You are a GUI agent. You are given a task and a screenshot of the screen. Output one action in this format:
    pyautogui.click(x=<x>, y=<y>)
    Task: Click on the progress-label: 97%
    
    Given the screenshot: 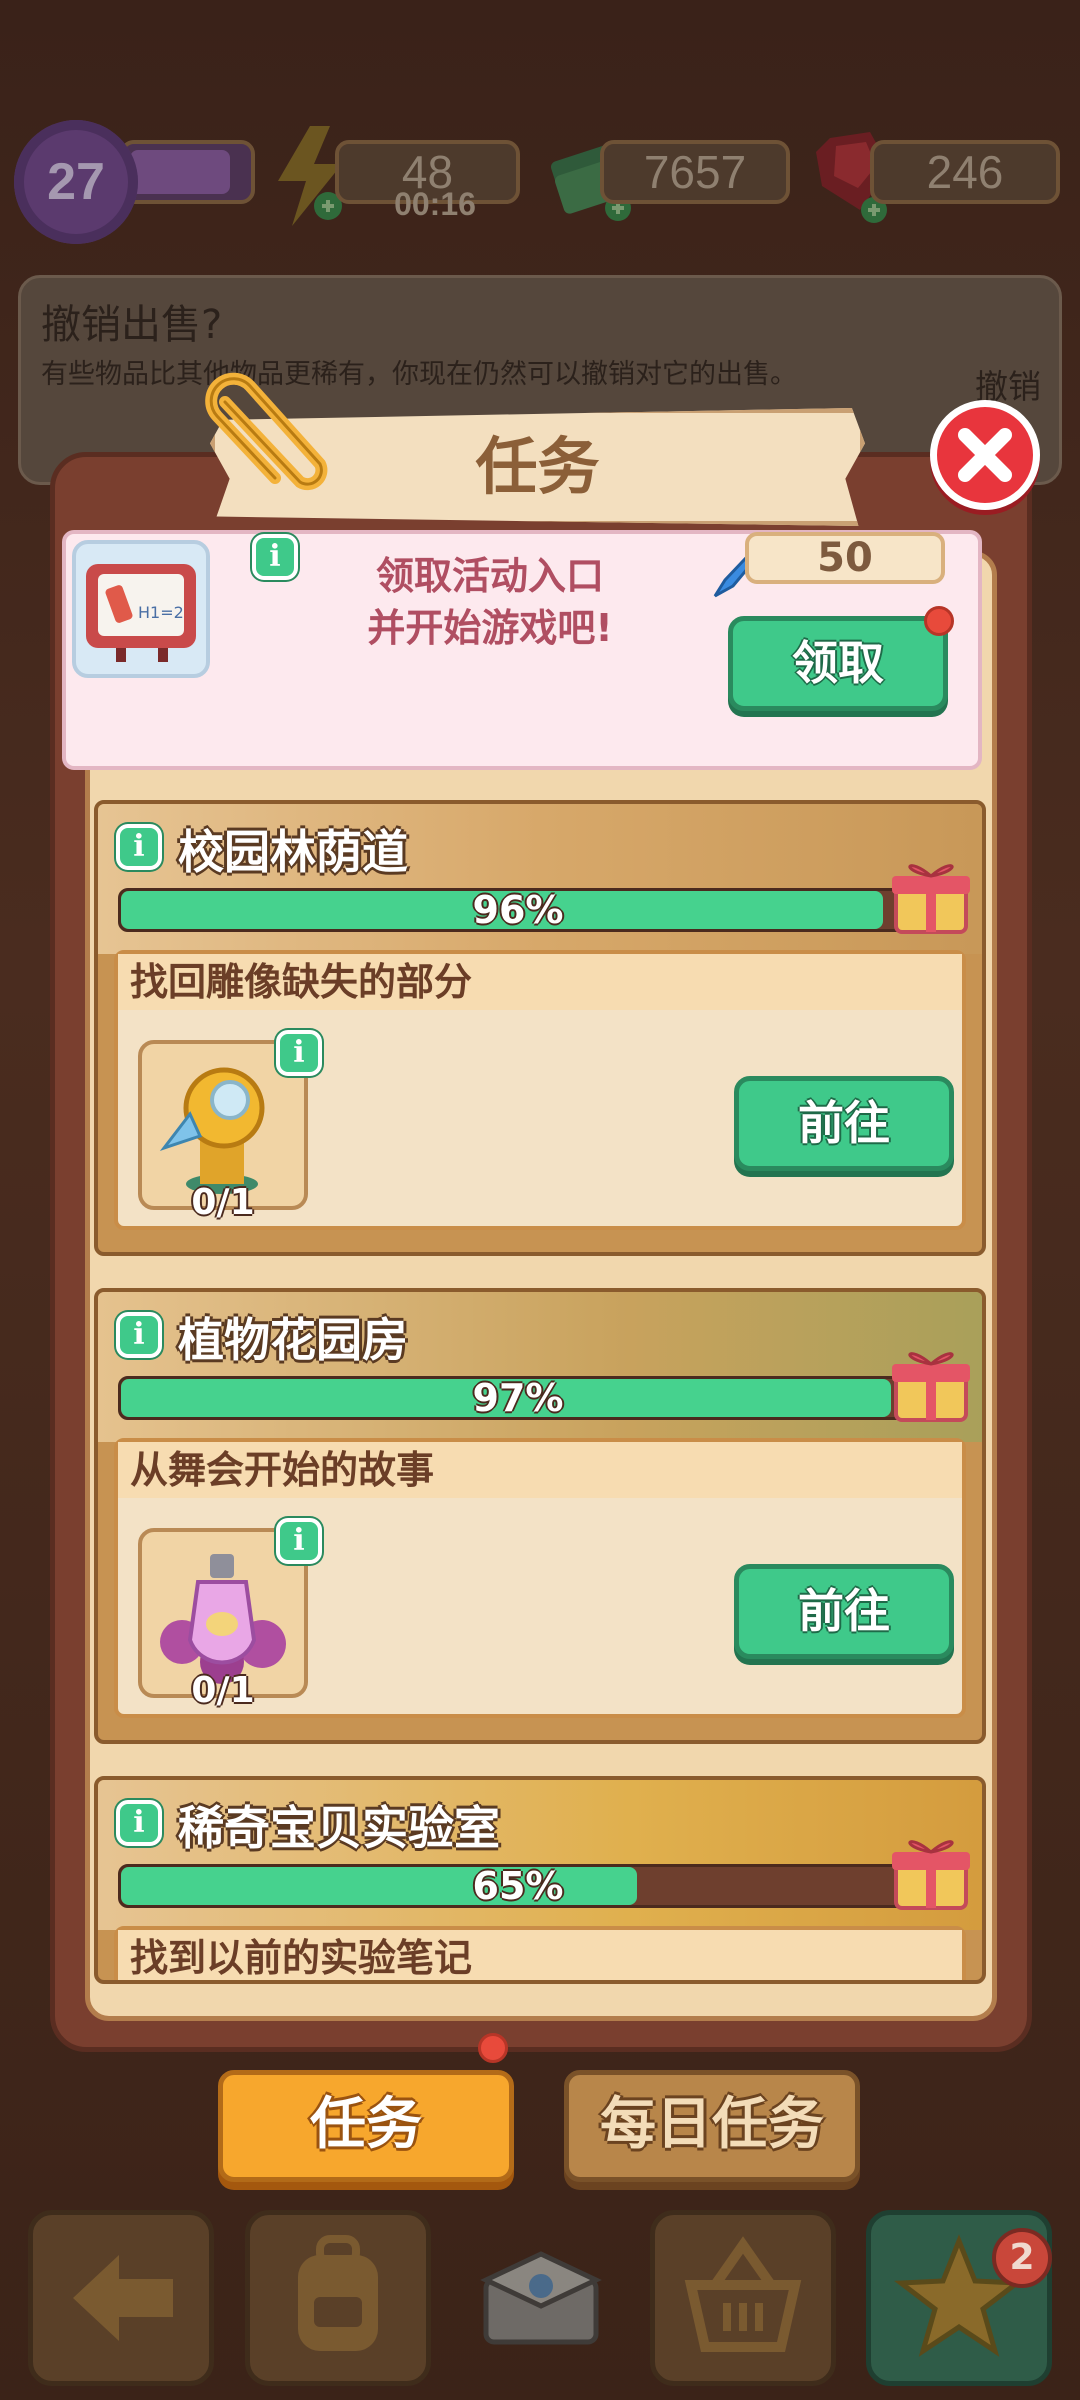 What is the action you would take?
    pyautogui.click(x=518, y=1398)
    